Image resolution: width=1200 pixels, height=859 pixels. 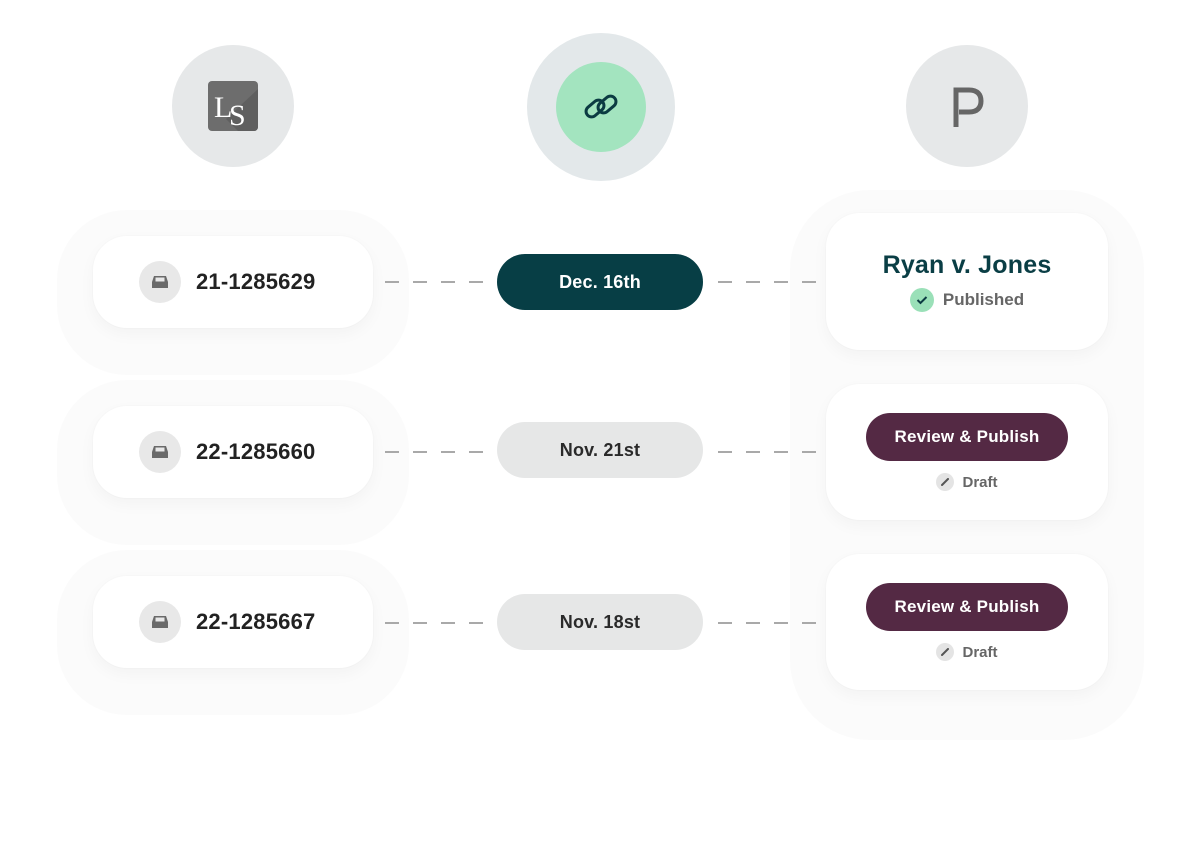 What do you see at coordinates (256, 621) in the screenshot?
I see `case-number: 22-1285667` at bounding box center [256, 621].